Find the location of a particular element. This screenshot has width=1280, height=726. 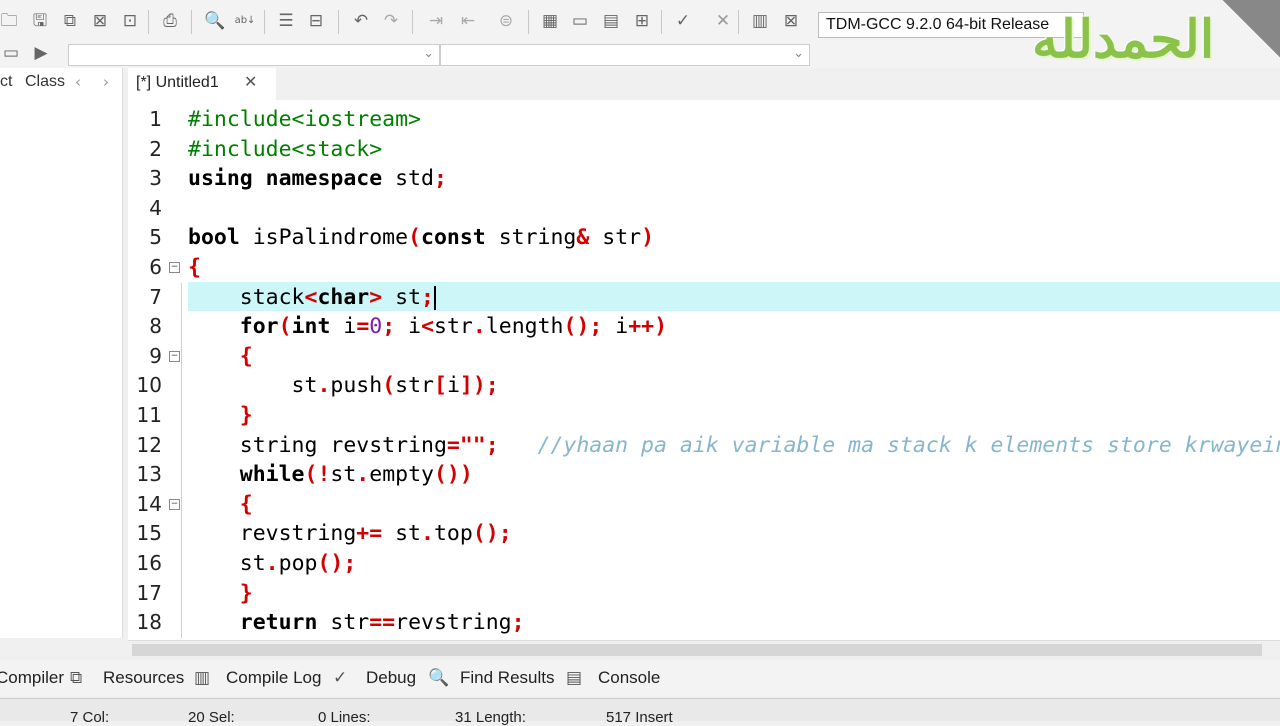

horizontal-scrollbar is located at coordinates (704, 649).